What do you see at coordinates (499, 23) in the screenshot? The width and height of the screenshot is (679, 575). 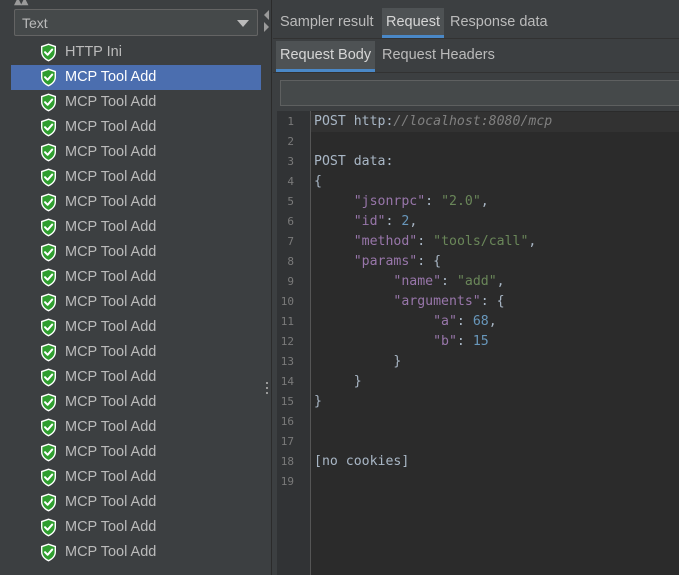 I see `tab-response-data: Response data` at bounding box center [499, 23].